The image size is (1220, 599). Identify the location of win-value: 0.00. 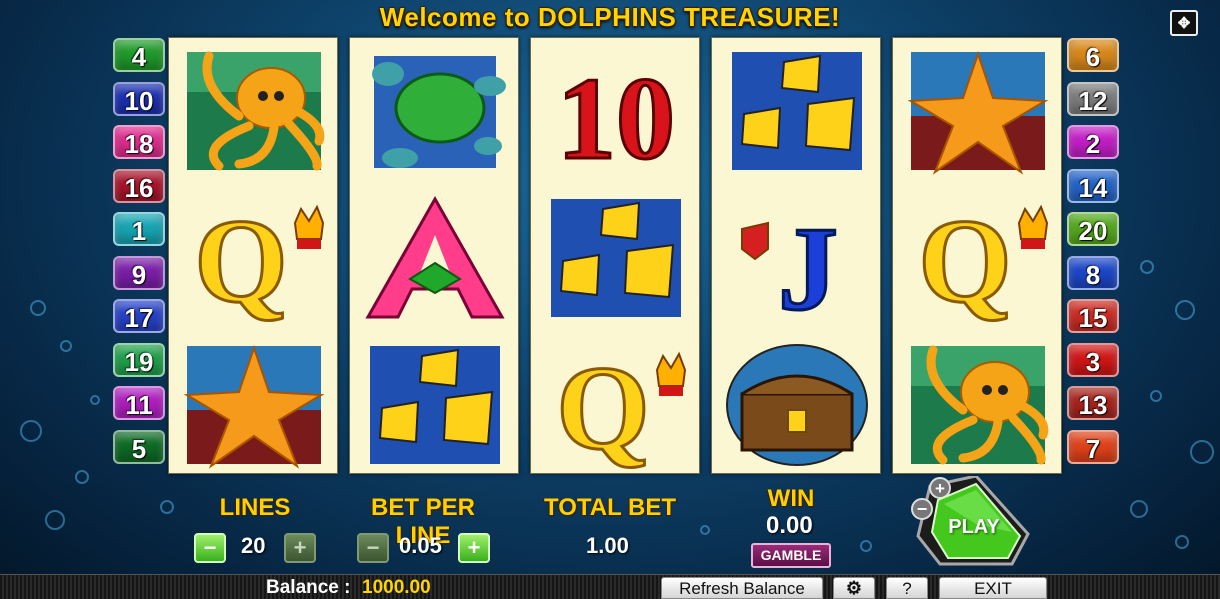
(789, 525).